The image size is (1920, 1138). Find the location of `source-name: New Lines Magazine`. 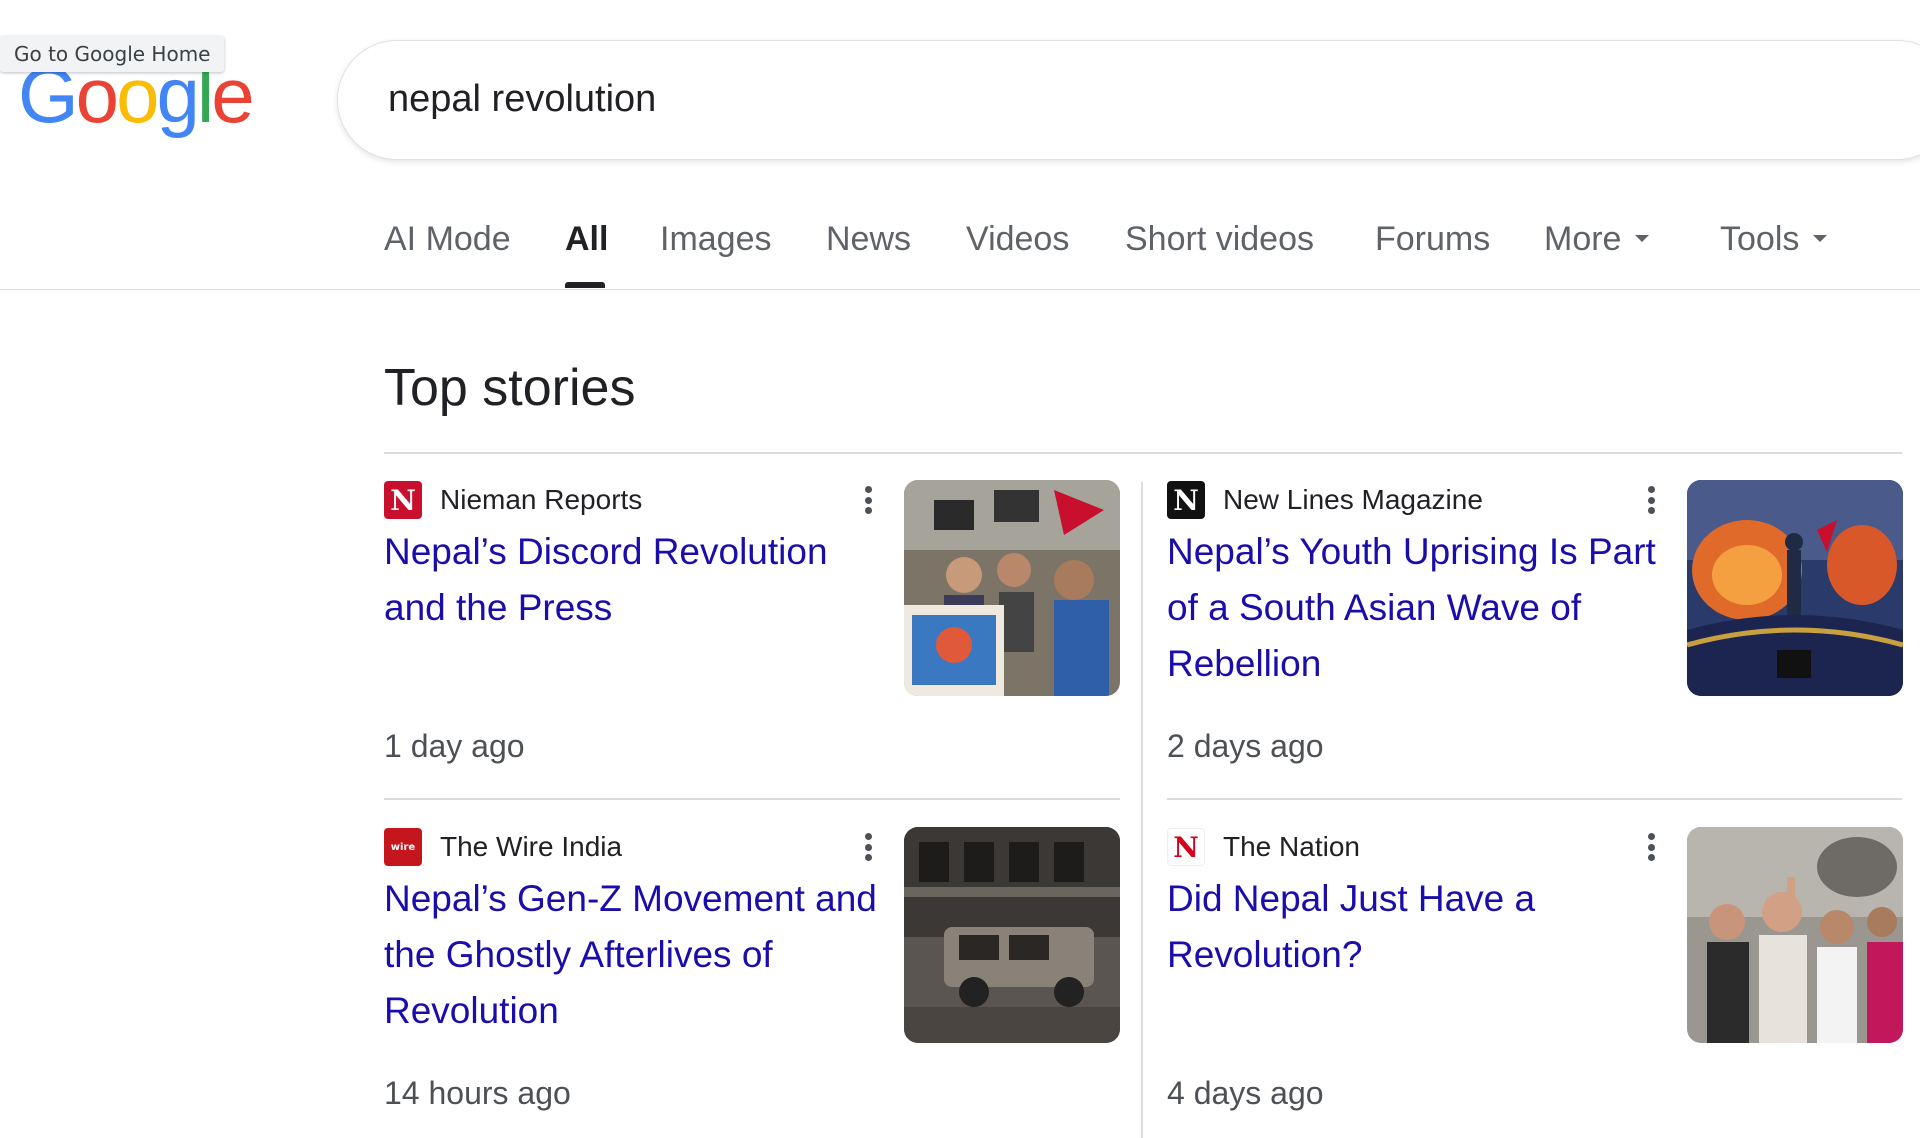

source-name: New Lines Magazine is located at coordinates (1353, 499).